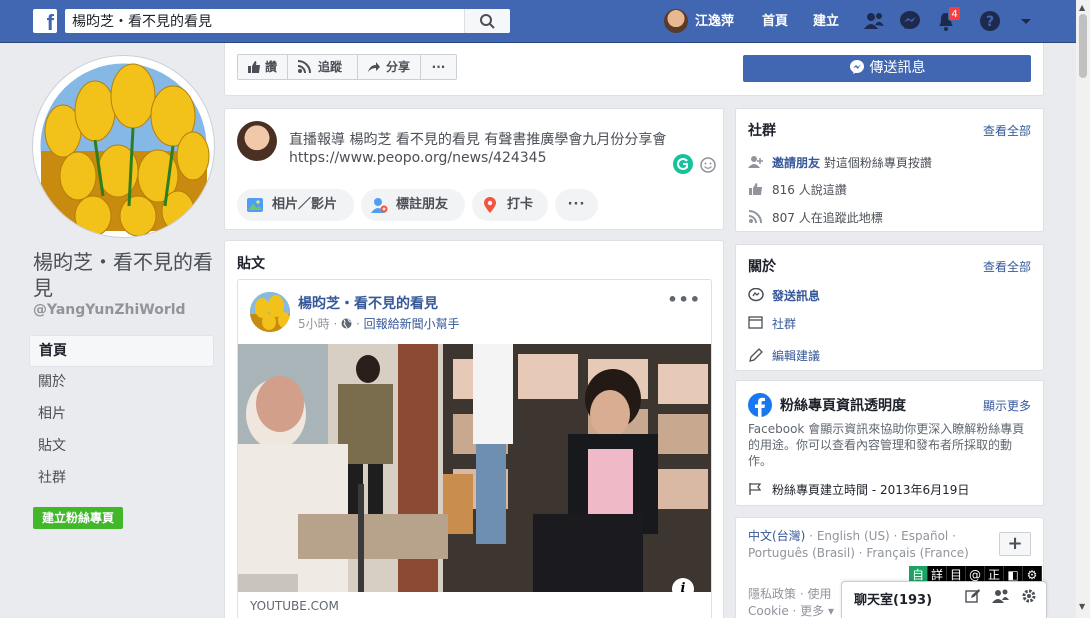 This screenshot has height=618, width=1090. What do you see at coordinates (708, 165) in the screenshot?
I see `emoji-icon` at bounding box center [708, 165].